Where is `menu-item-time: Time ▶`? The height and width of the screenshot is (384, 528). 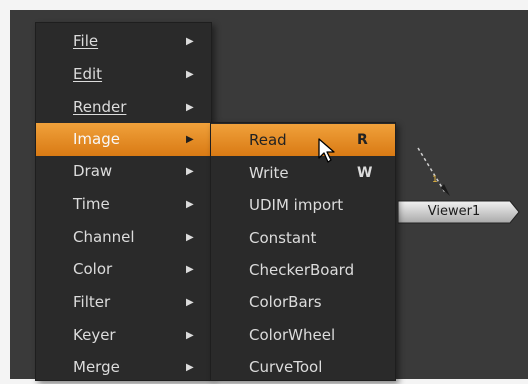 menu-item-time: Time ▶ is located at coordinates (123, 204).